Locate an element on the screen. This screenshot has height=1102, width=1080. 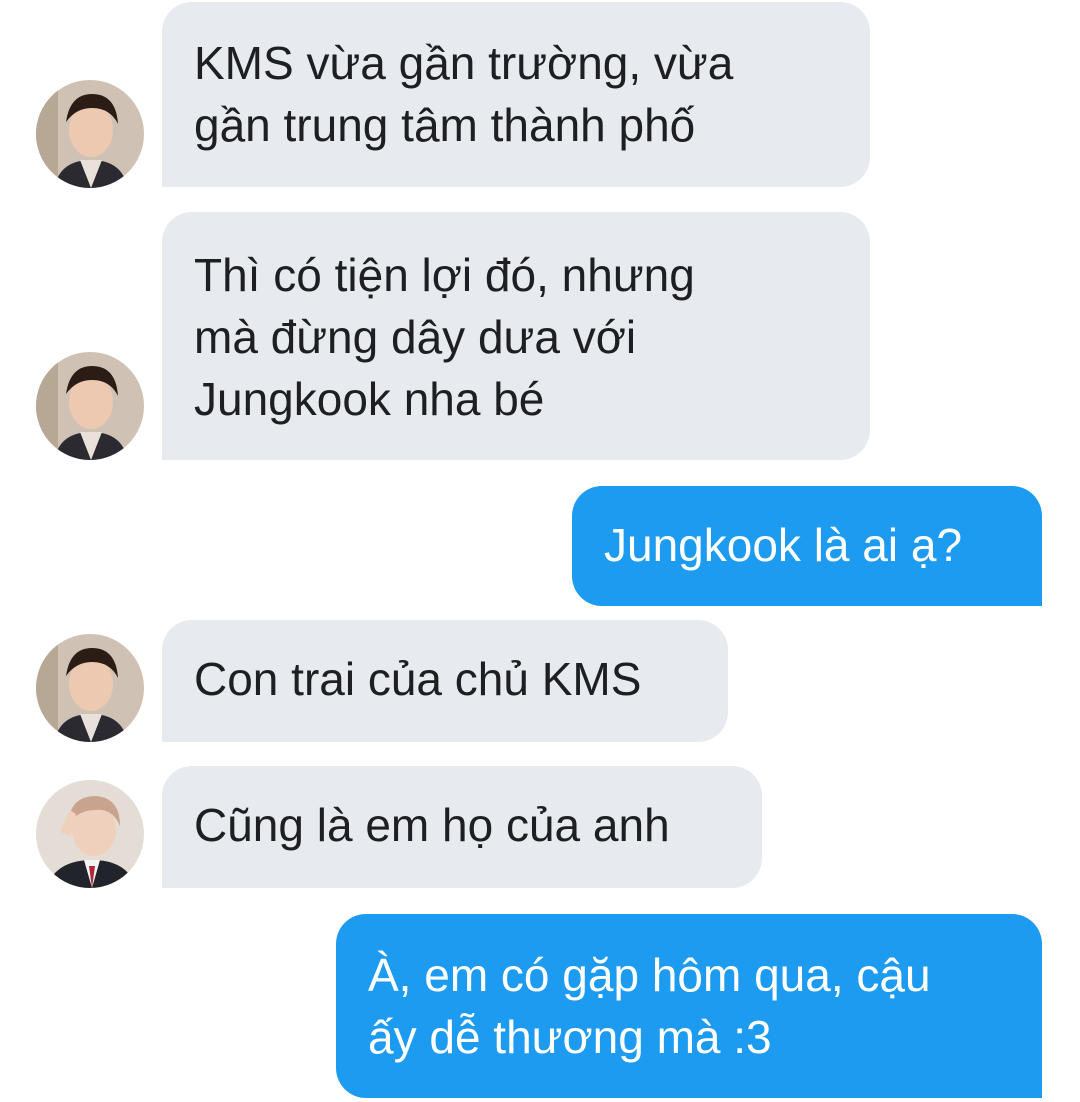
outgoing-message-bubble: Jungkook là ai ạ? is located at coordinates (807, 546).